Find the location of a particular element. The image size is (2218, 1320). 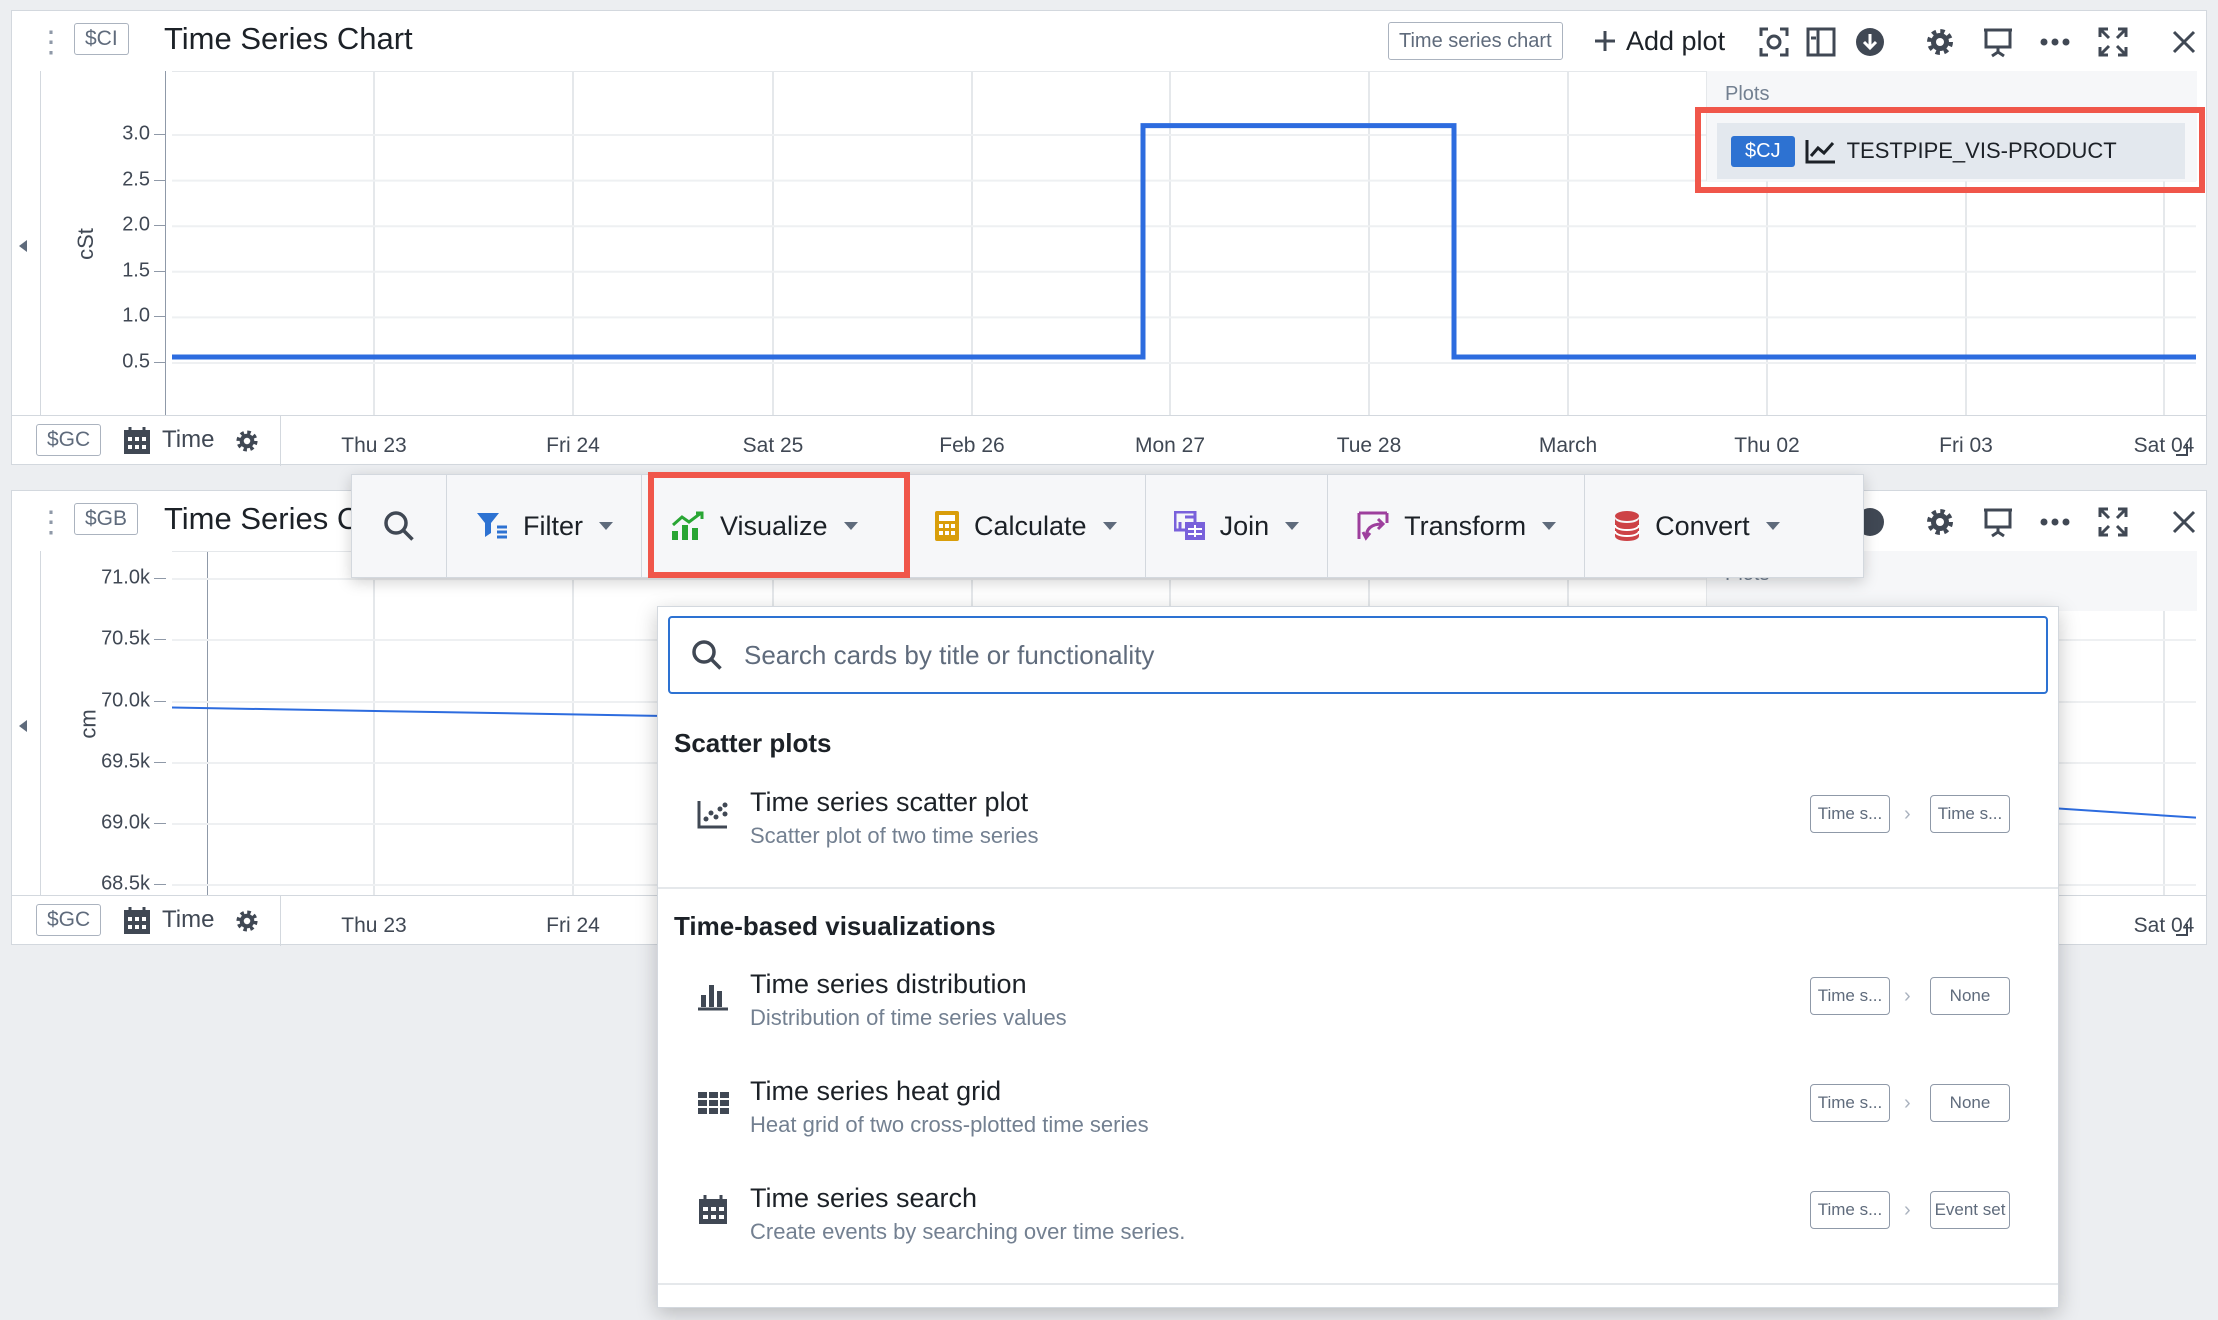

panel-layout-icon is located at coordinates (1821, 42).